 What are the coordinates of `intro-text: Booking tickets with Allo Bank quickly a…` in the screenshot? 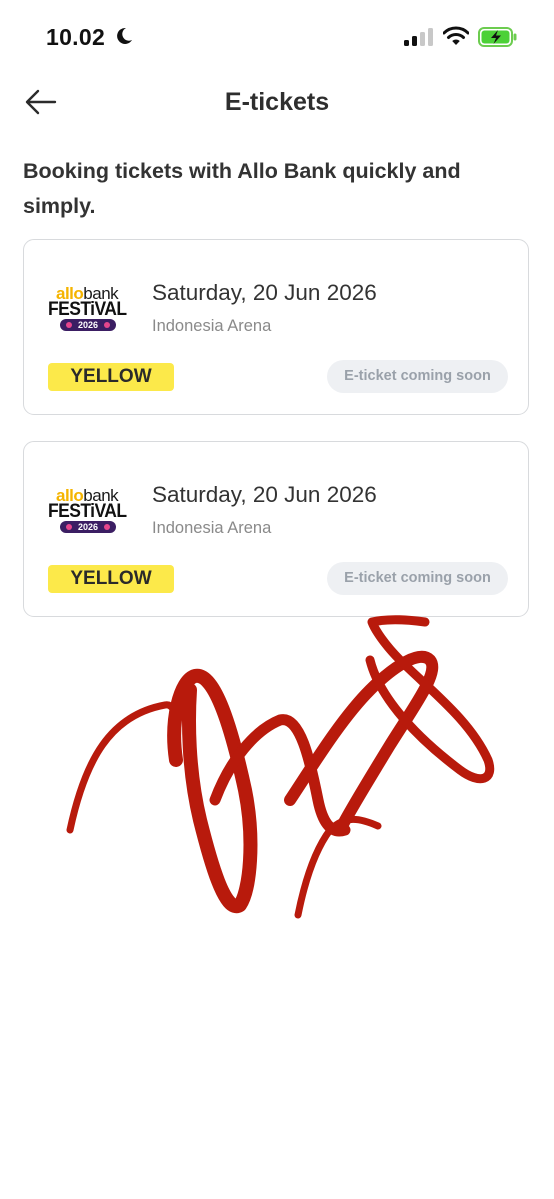 It's located at (242, 188).